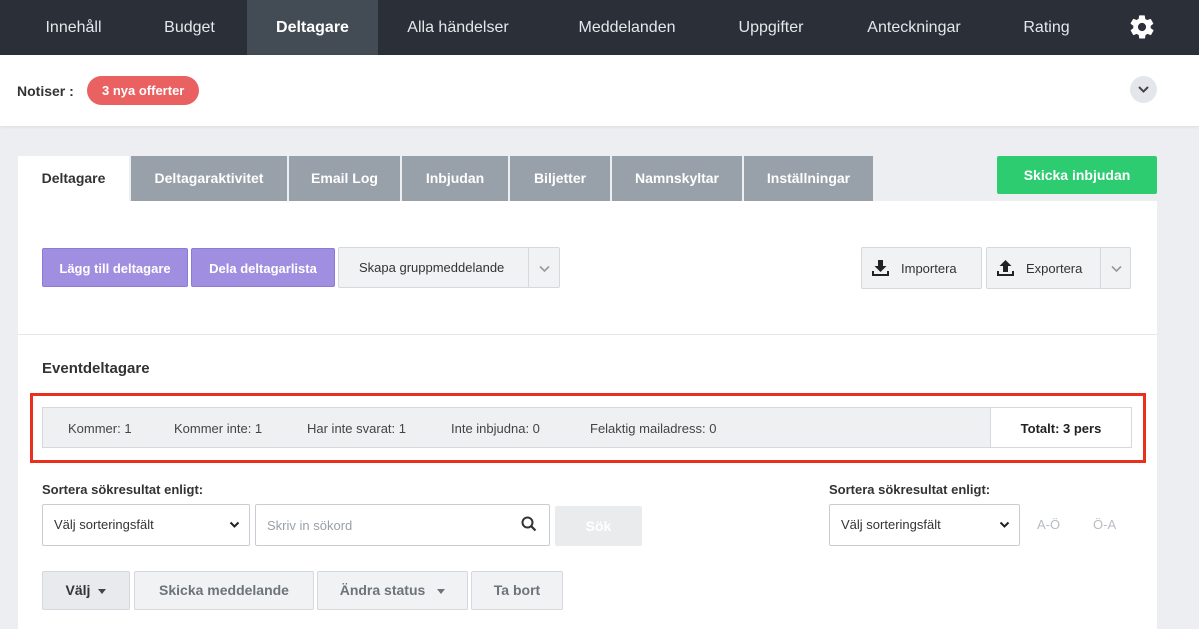  I want to click on nav-item-uppgifter: Uppgifter, so click(771, 27).